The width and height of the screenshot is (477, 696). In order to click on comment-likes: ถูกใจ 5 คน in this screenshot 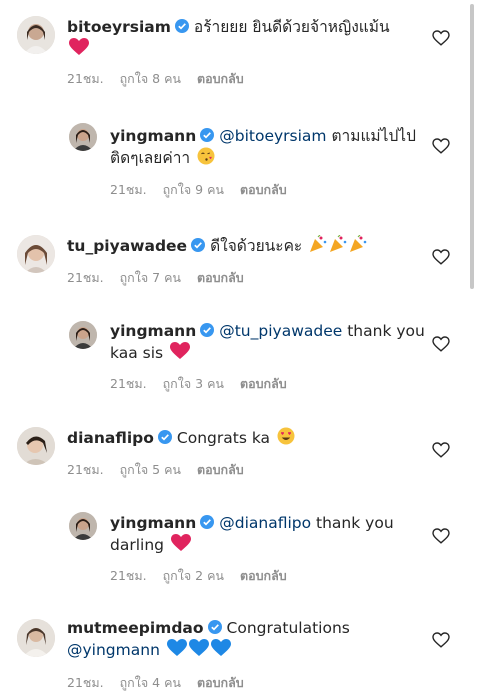, I will do `click(150, 469)`.